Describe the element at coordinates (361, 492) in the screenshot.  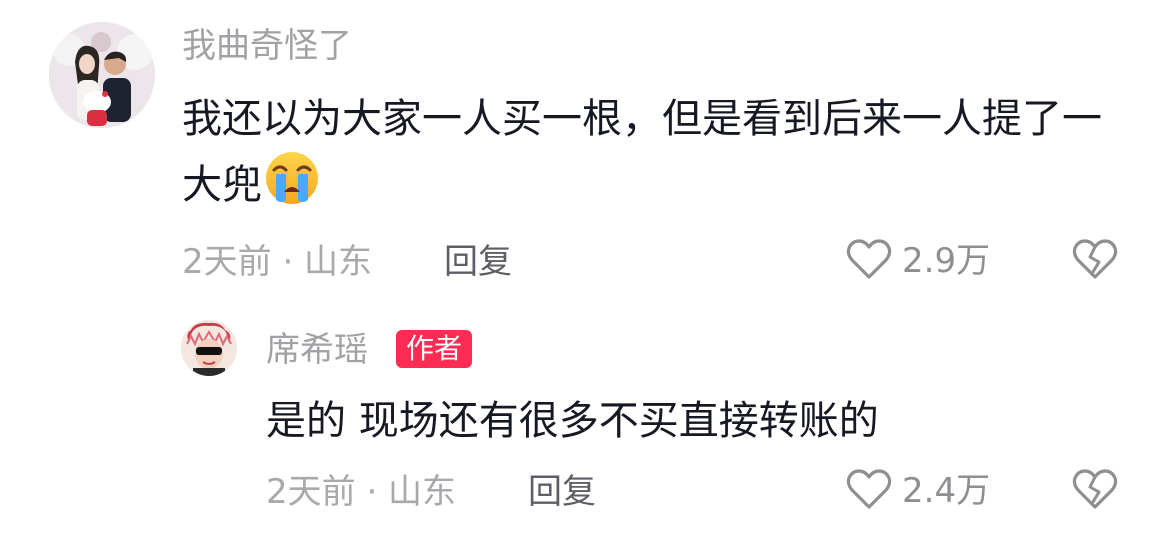
I see `reply-time-location: 2天前 · 山东` at that location.